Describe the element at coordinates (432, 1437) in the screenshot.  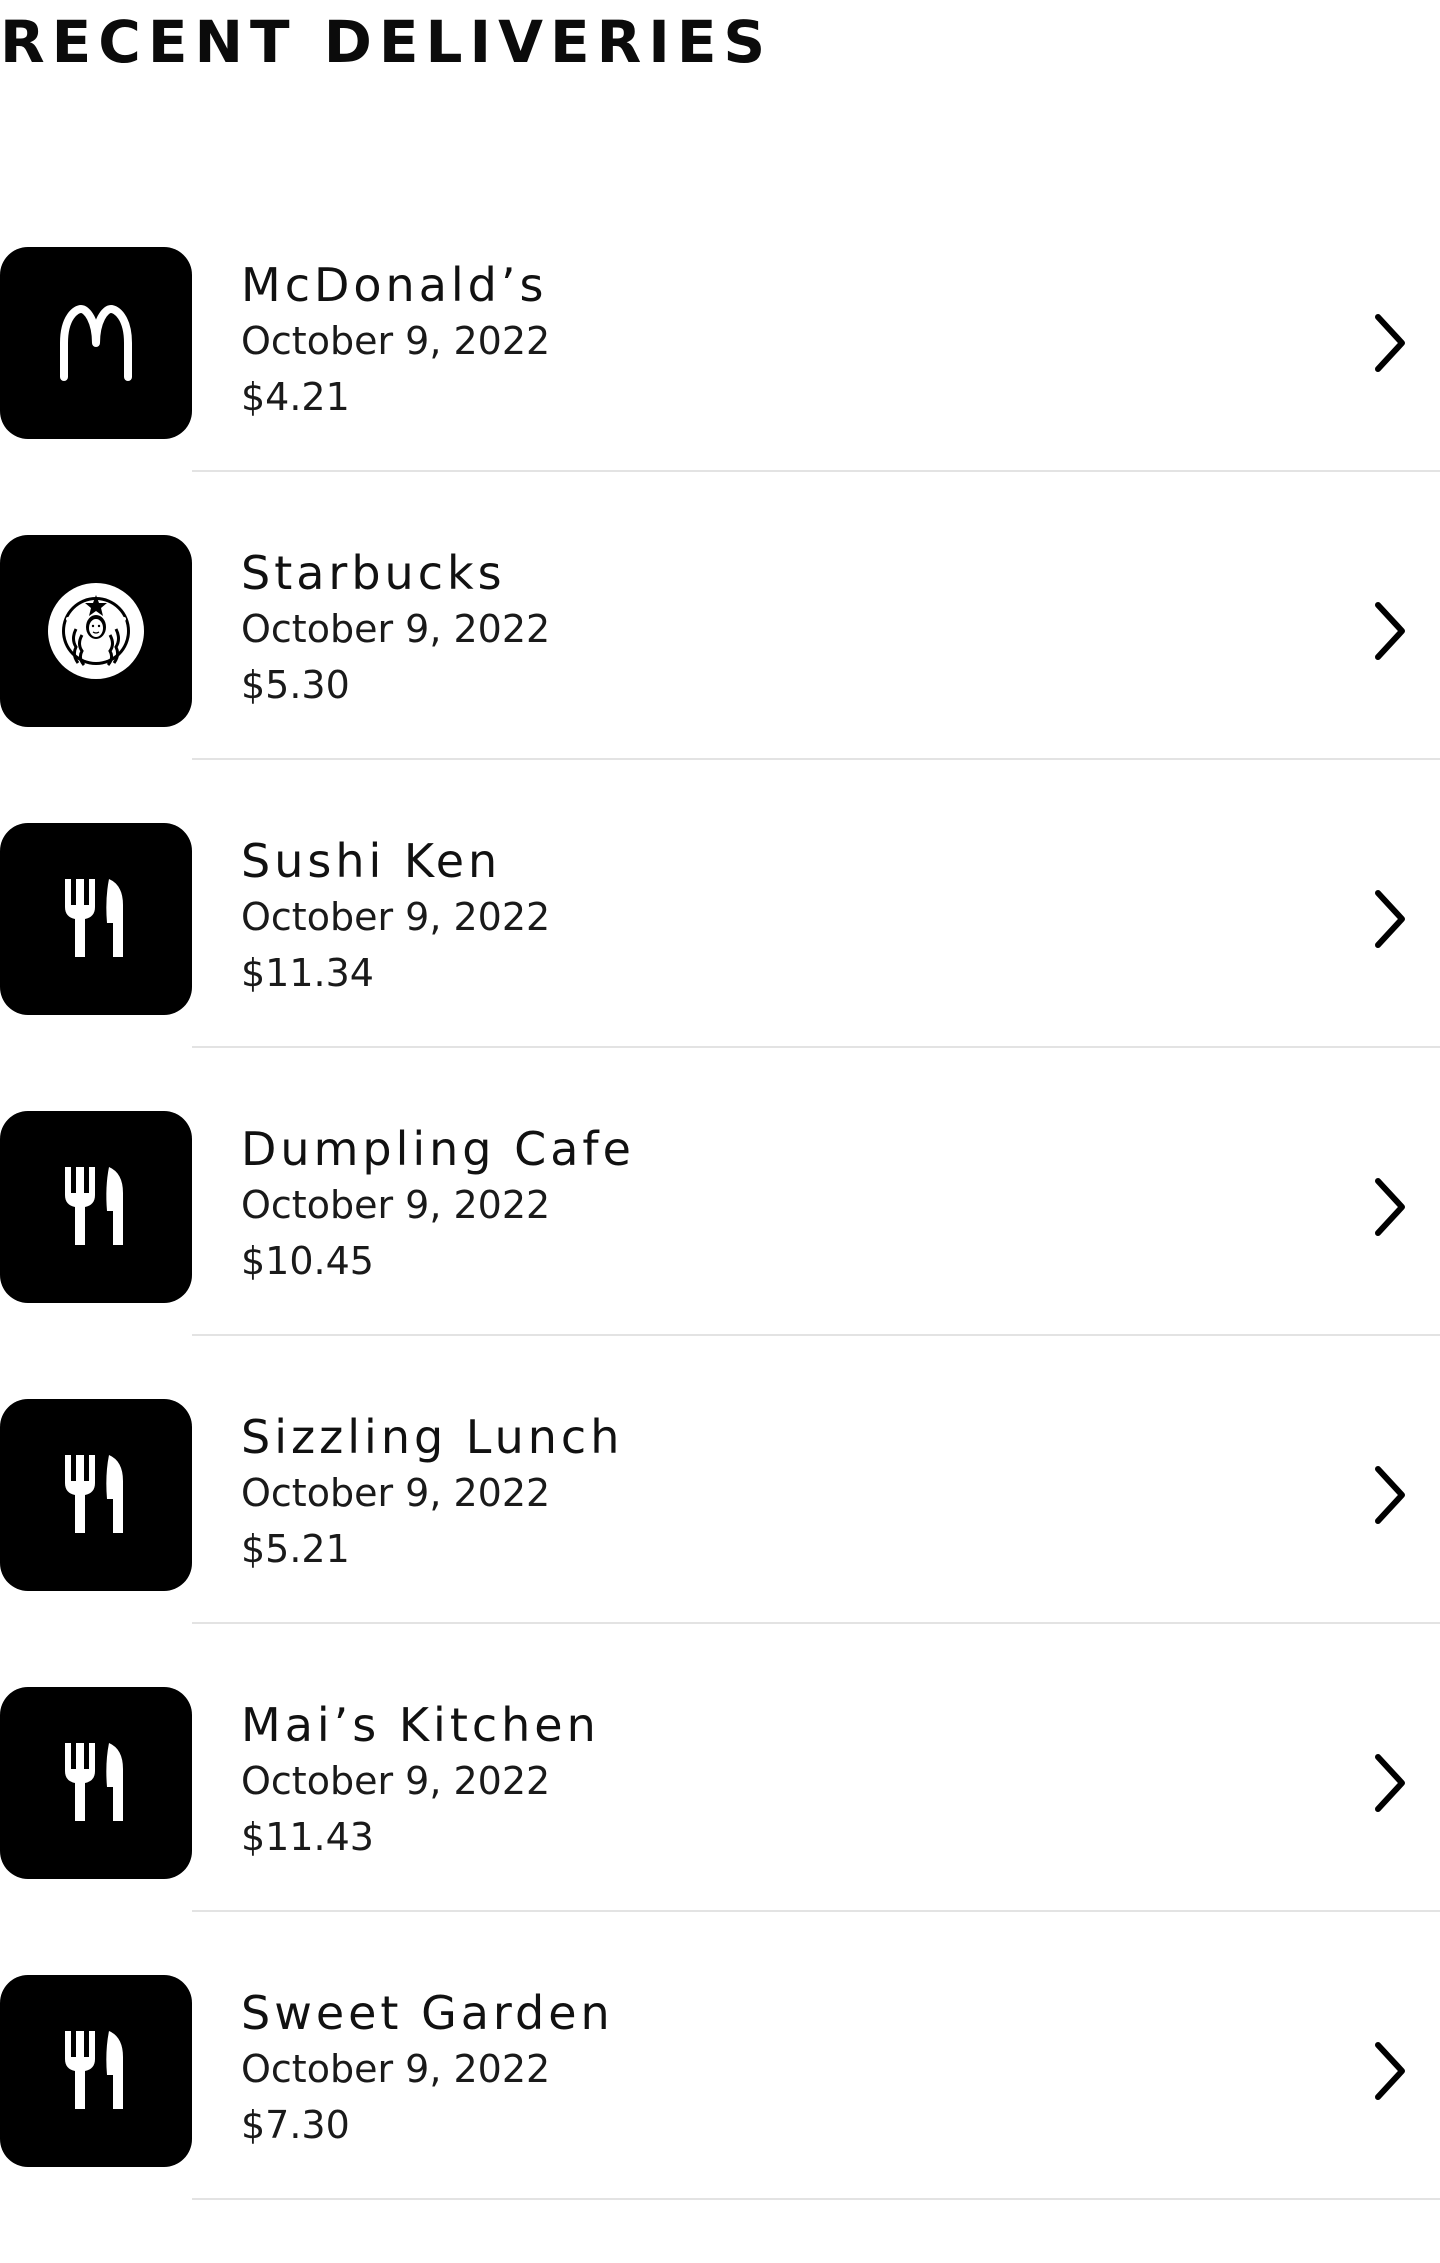
I see `restaurant-name: Sizzling Lunch` at that location.